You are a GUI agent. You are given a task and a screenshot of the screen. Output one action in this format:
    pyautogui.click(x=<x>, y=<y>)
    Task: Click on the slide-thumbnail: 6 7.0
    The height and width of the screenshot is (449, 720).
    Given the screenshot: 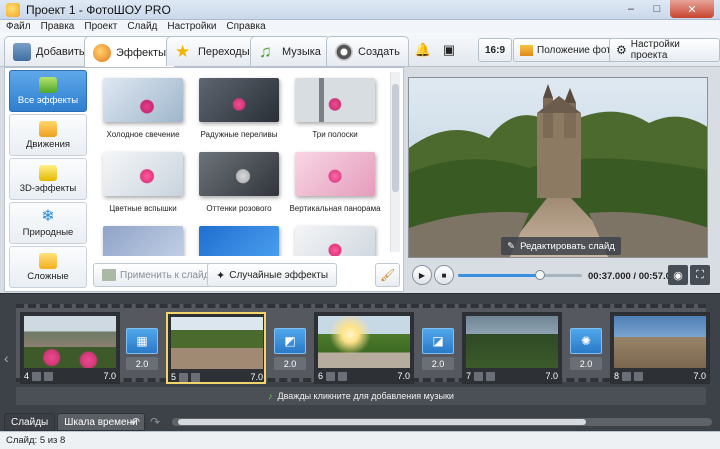 What is the action you would take?
    pyautogui.click(x=364, y=348)
    